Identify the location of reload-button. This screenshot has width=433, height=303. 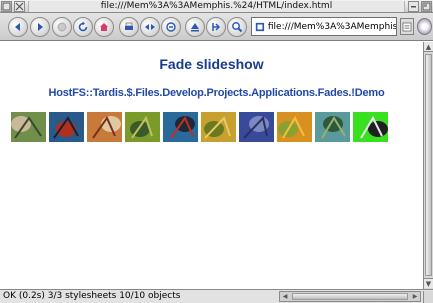
(83, 27).